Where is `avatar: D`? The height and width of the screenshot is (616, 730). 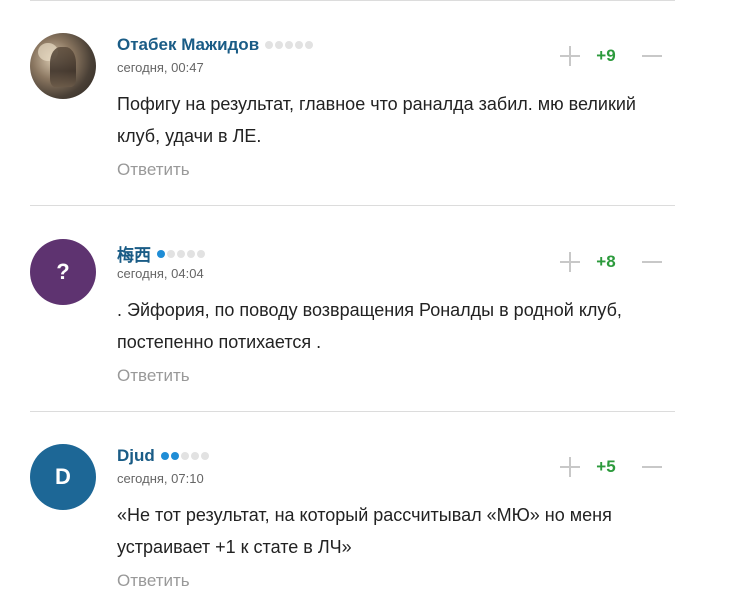
avatar: D is located at coordinates (63, 477).